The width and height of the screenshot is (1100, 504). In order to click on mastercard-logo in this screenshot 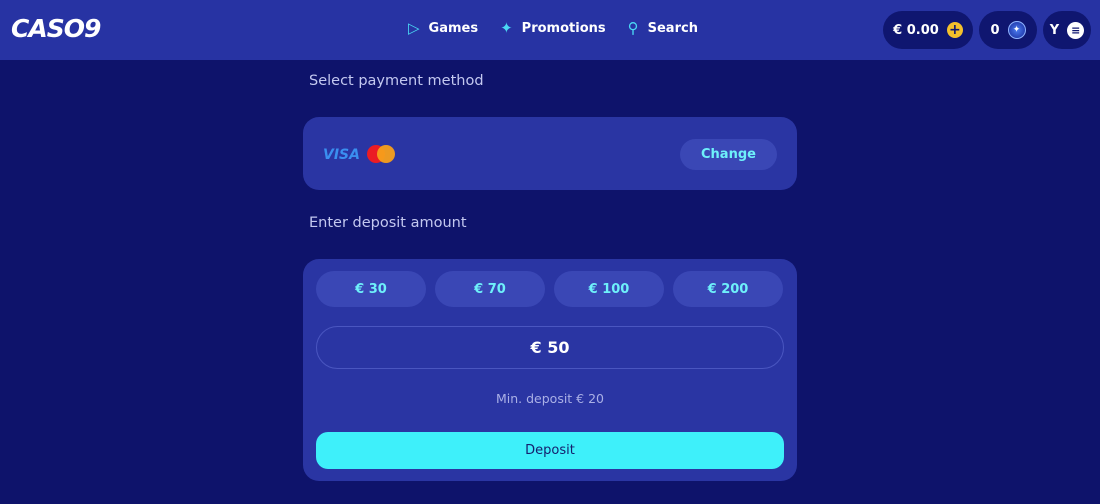, I will do `click(381, 154)`.